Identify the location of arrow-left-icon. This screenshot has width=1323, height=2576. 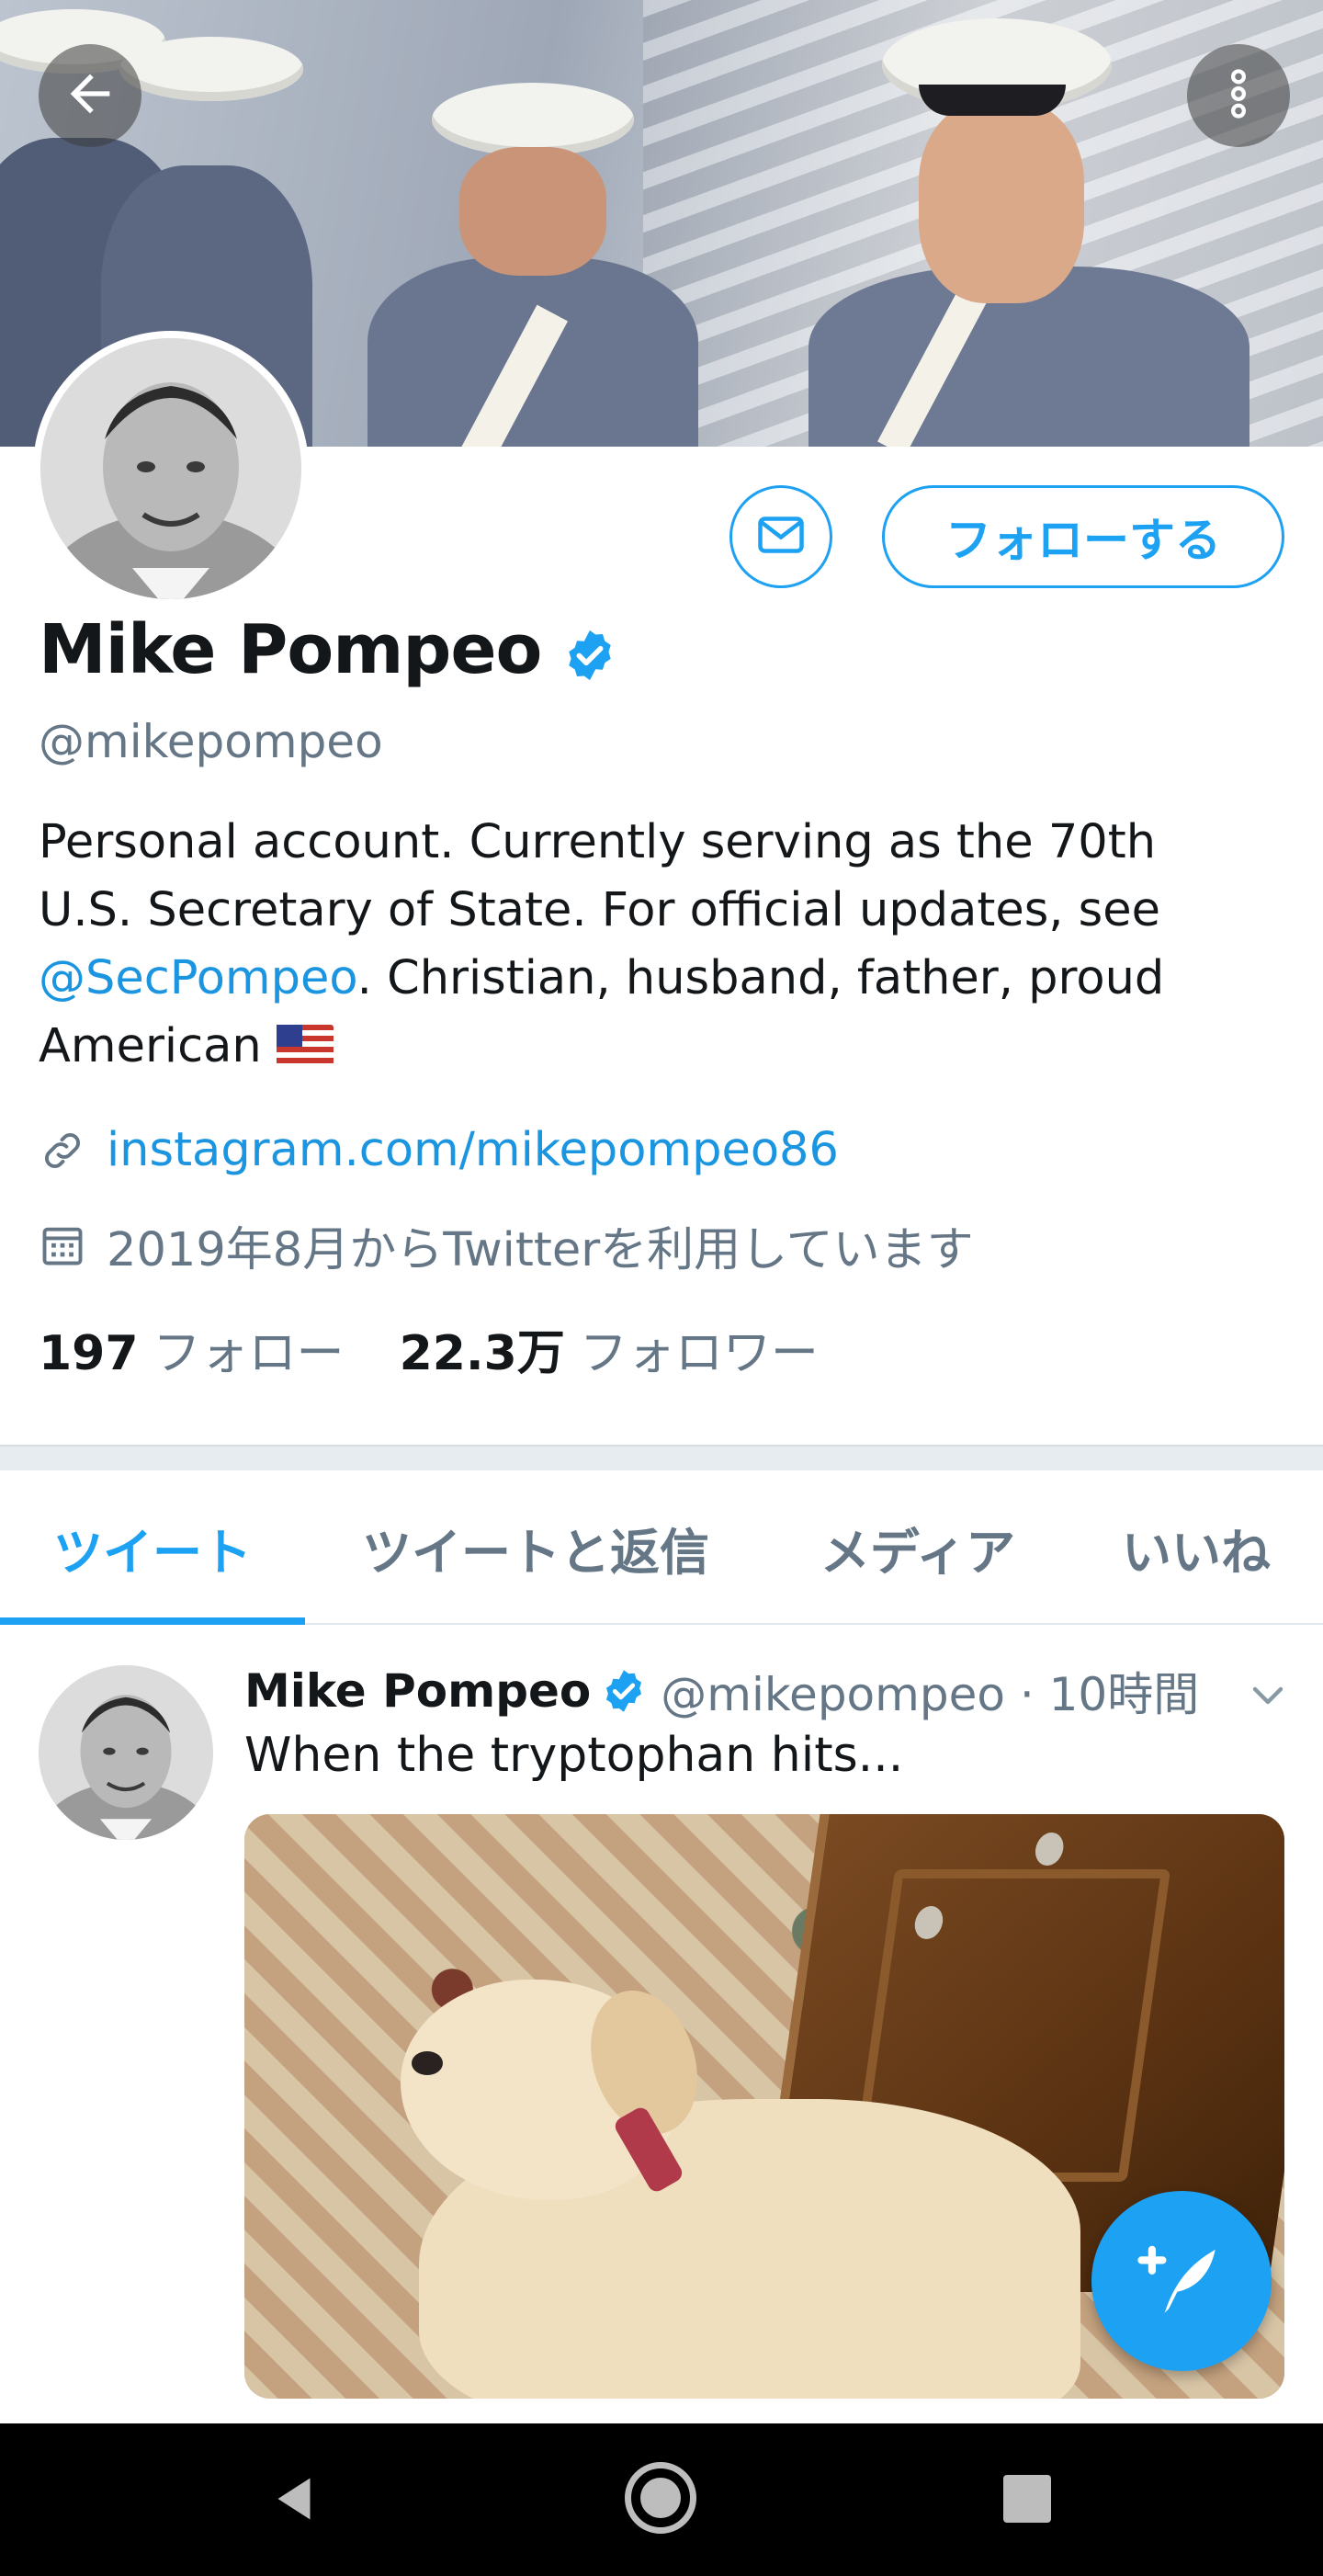
(90, 96).